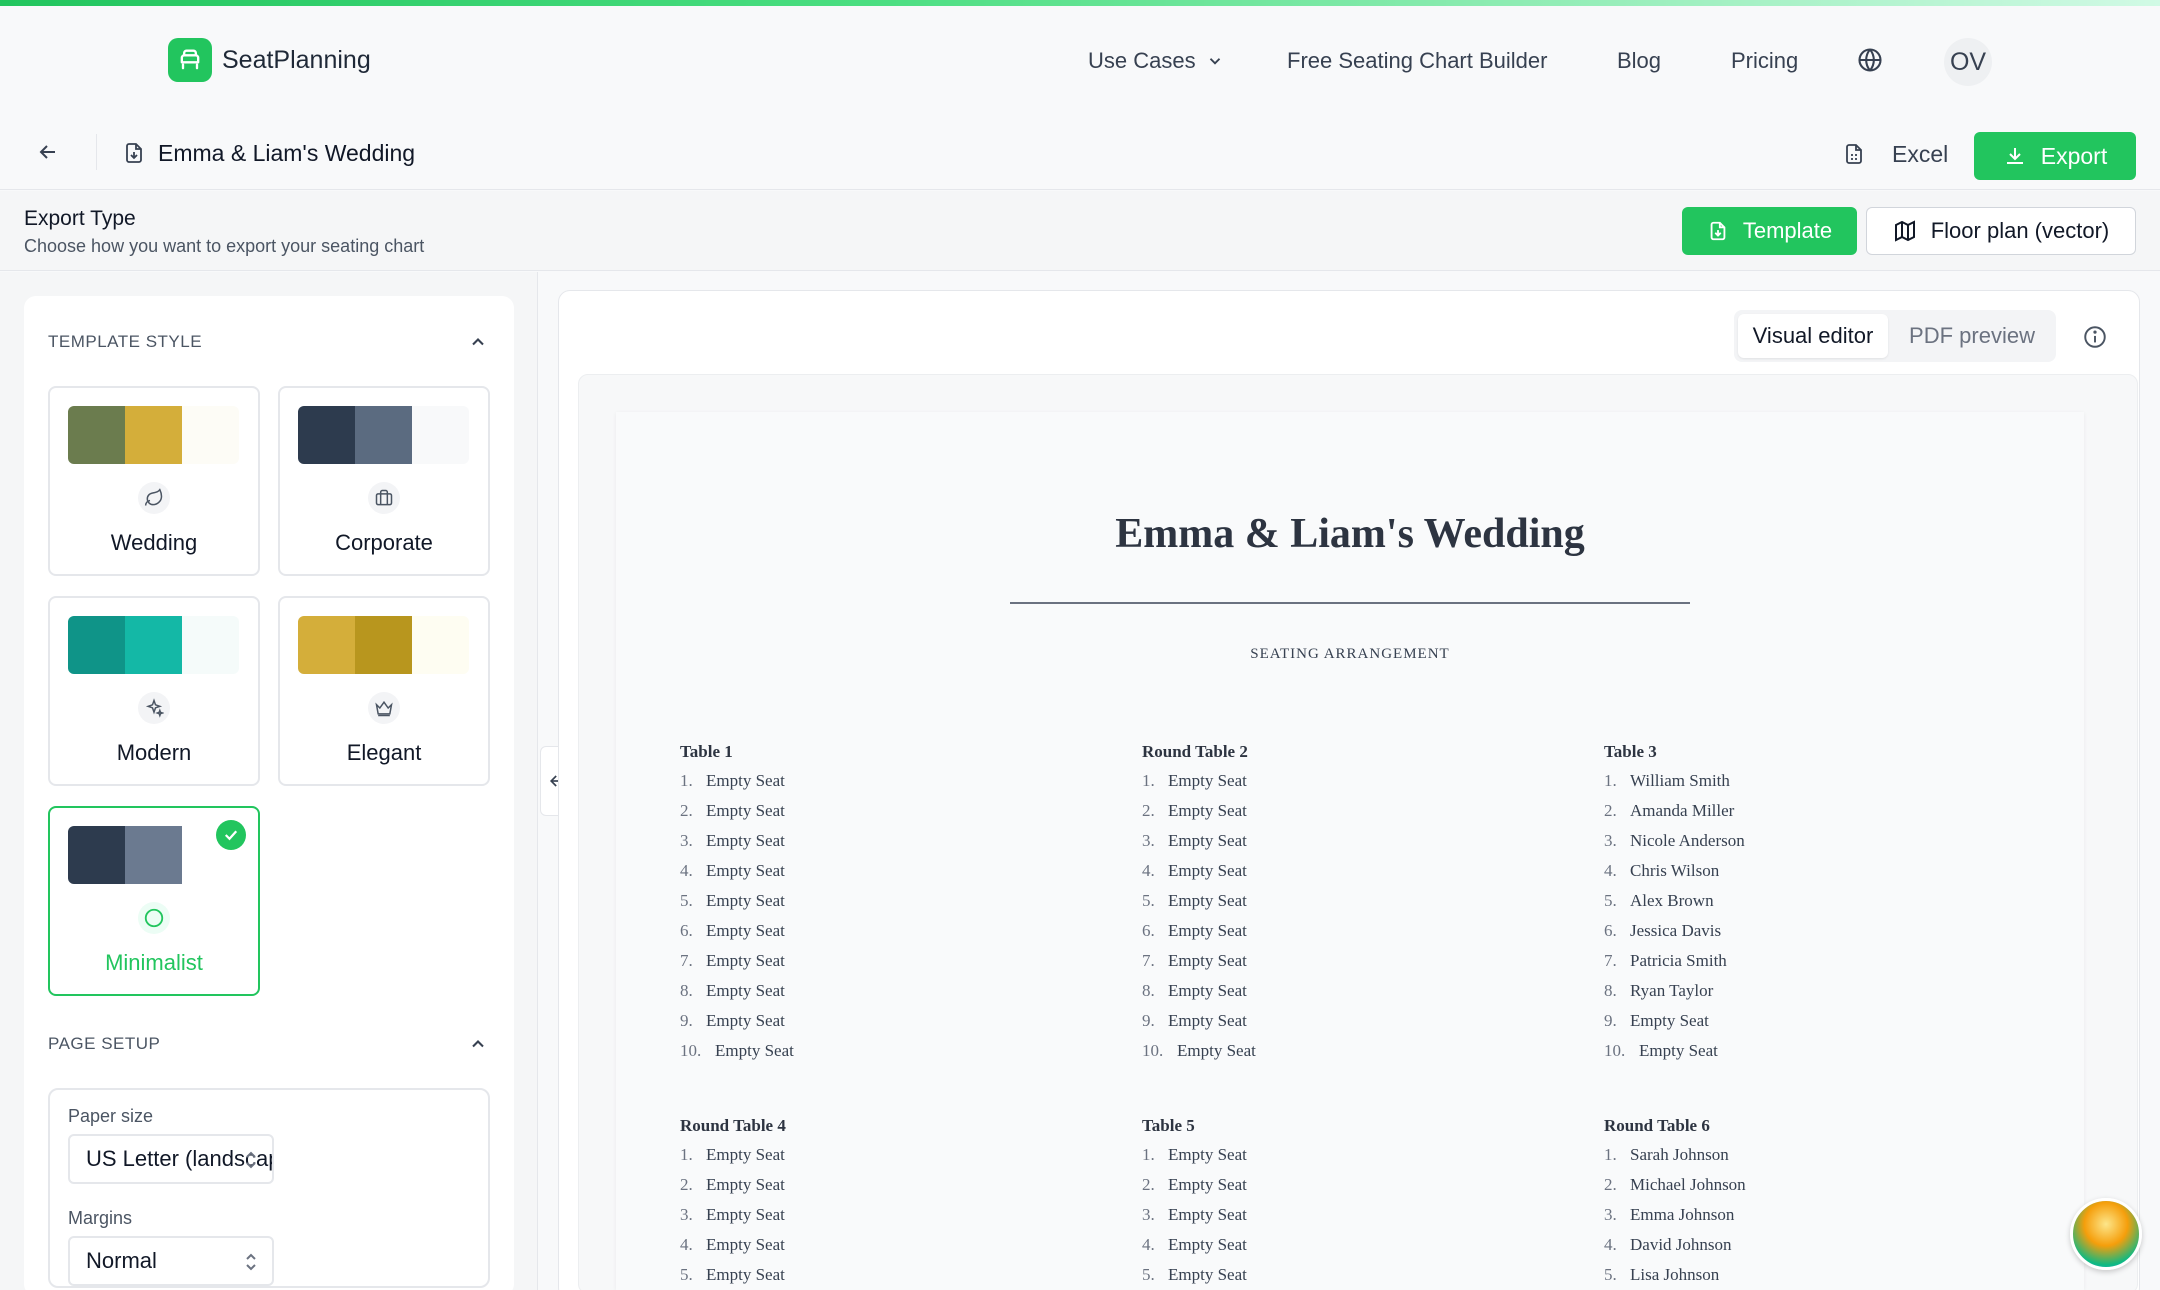 Image resolution: width=2160 pixels, height=1290 pixels. Describe the element at coordinates (733, 1128) in the screenshot. I see `table-name: Round Table 4` at that location.